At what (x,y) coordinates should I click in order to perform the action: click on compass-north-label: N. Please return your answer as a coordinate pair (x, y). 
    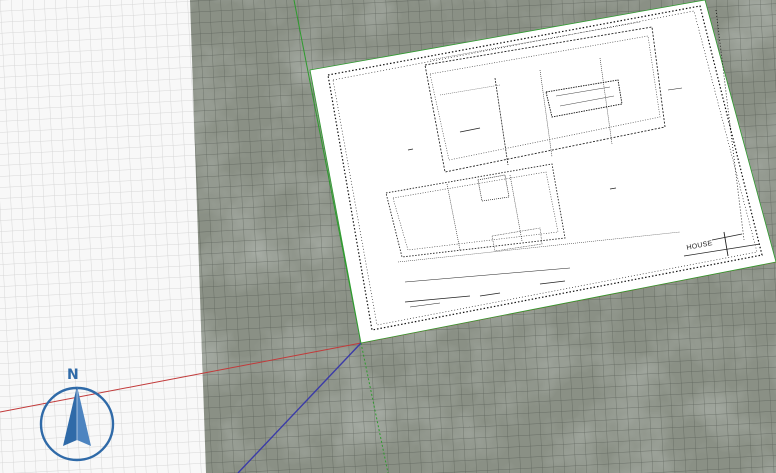
    Looking at the image, I should click on (73, 375).